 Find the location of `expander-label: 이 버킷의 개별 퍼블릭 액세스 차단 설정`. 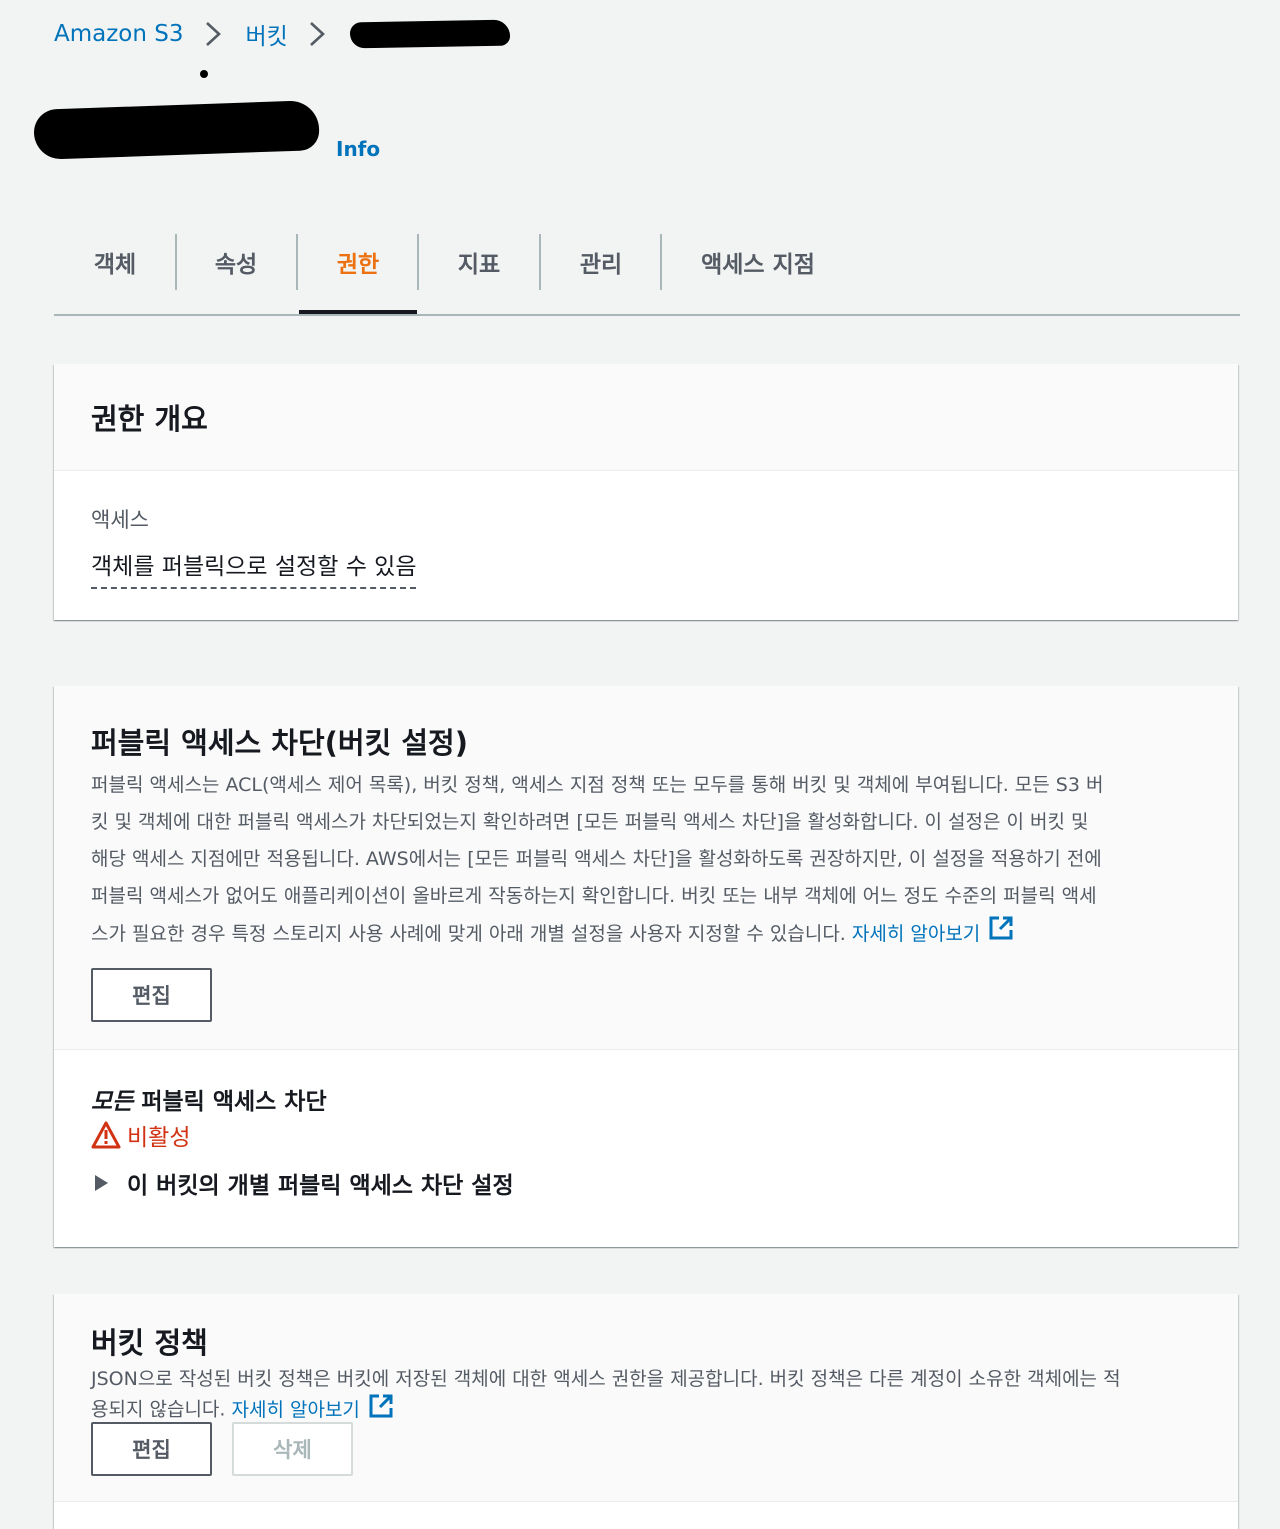

expander-label: 이 버킷의 개별 퍼블릭 액세스 차단 설정 is located at coordinates (320, 1186).